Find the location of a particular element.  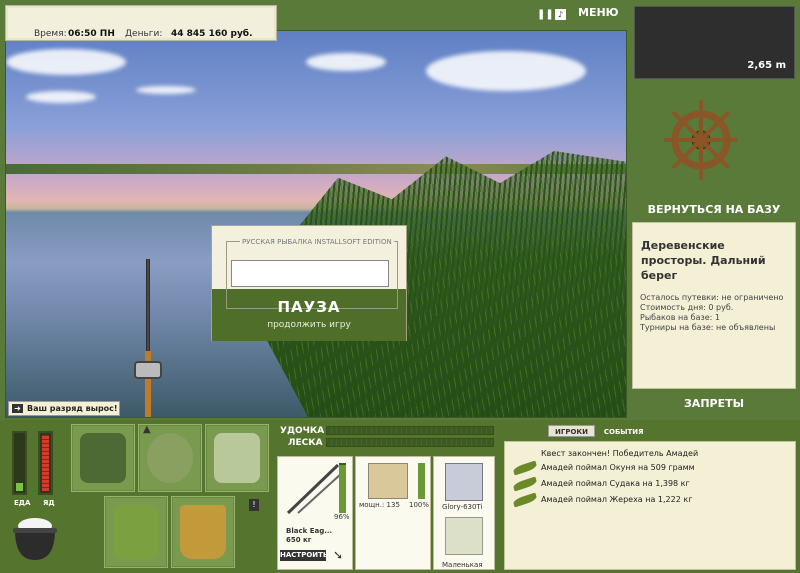

line-tension-bar is located at coordinates (410, 442).